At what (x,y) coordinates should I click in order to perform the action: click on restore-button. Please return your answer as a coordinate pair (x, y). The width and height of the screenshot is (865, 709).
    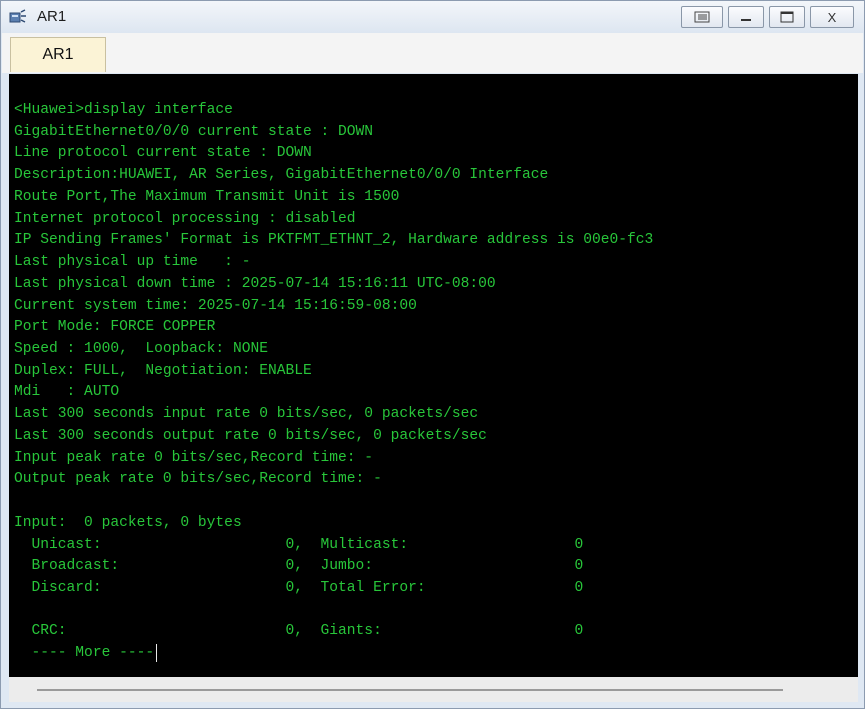
    Looking at the image, I should click on (702, 17).